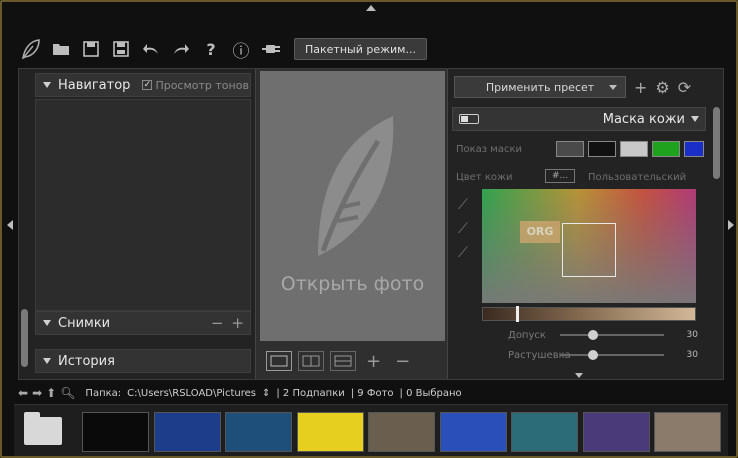 The height and width of the screenshot is (458, 738). Describe the element at coordinates (402, 361) in the screenshot. I see `zoom-out-button: −` at that location.